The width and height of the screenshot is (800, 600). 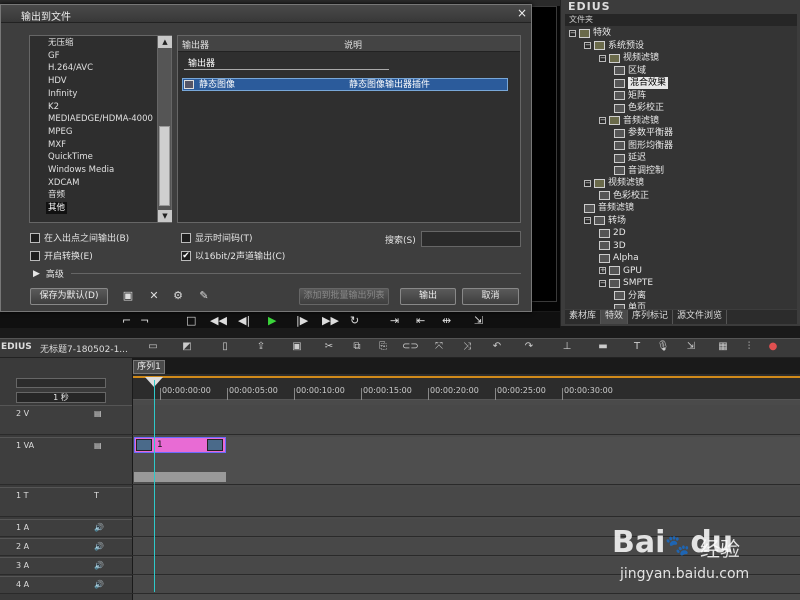 What do you see at coordinates (70, 68) in the screenshot?
I see `format-item: H.264/AVC` at bounding box center [70, 68].